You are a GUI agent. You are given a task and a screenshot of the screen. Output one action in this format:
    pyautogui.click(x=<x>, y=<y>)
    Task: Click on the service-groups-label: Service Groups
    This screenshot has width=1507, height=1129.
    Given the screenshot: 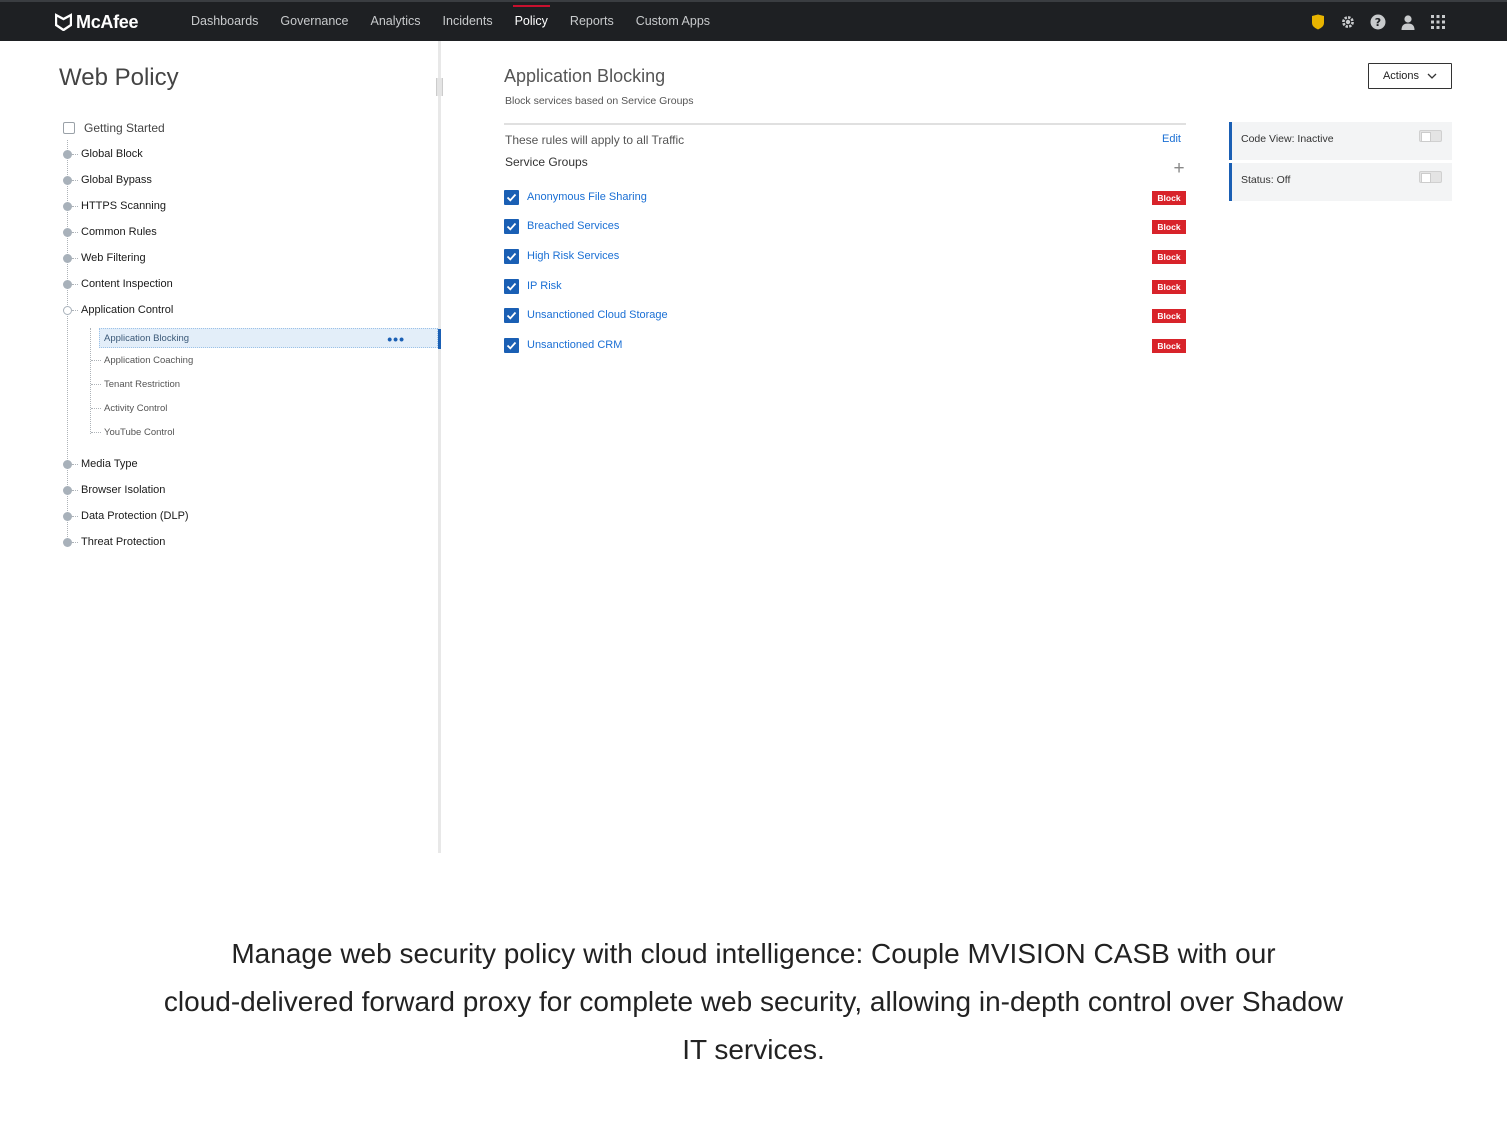 What is the action you would take?
    pyautogui.click(x=546, y=162)
    